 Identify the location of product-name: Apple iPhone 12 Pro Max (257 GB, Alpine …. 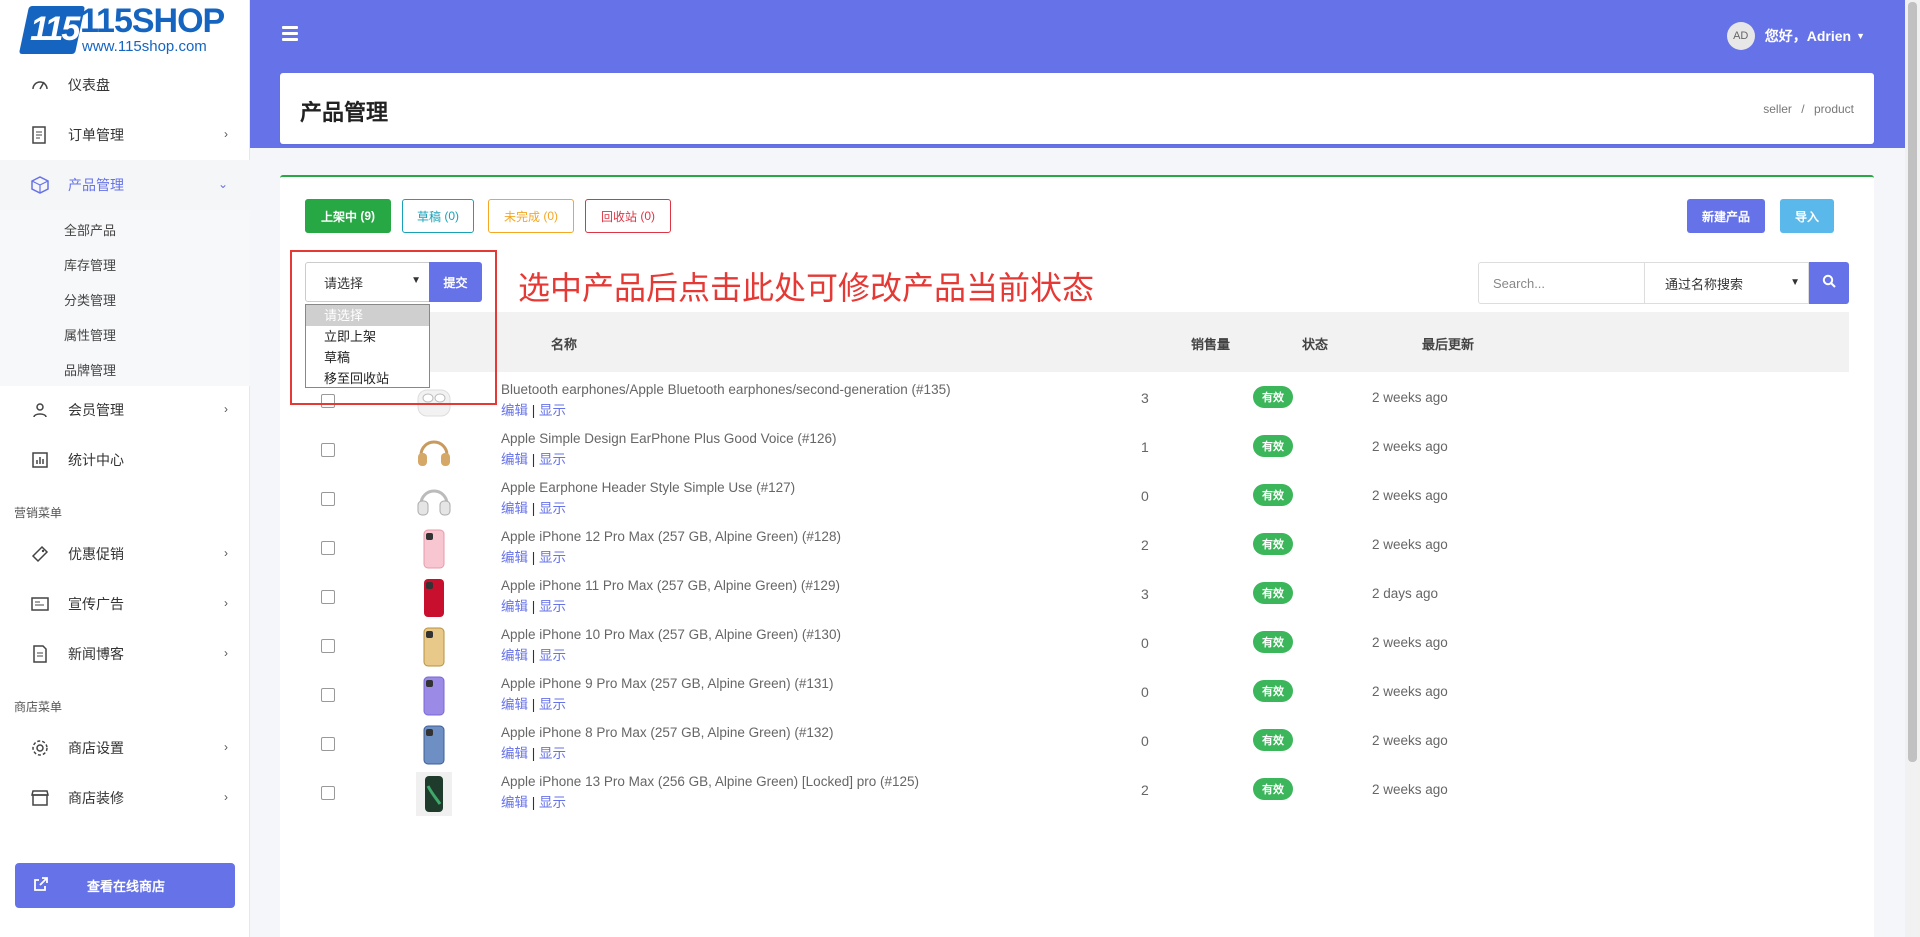
(671, 536).